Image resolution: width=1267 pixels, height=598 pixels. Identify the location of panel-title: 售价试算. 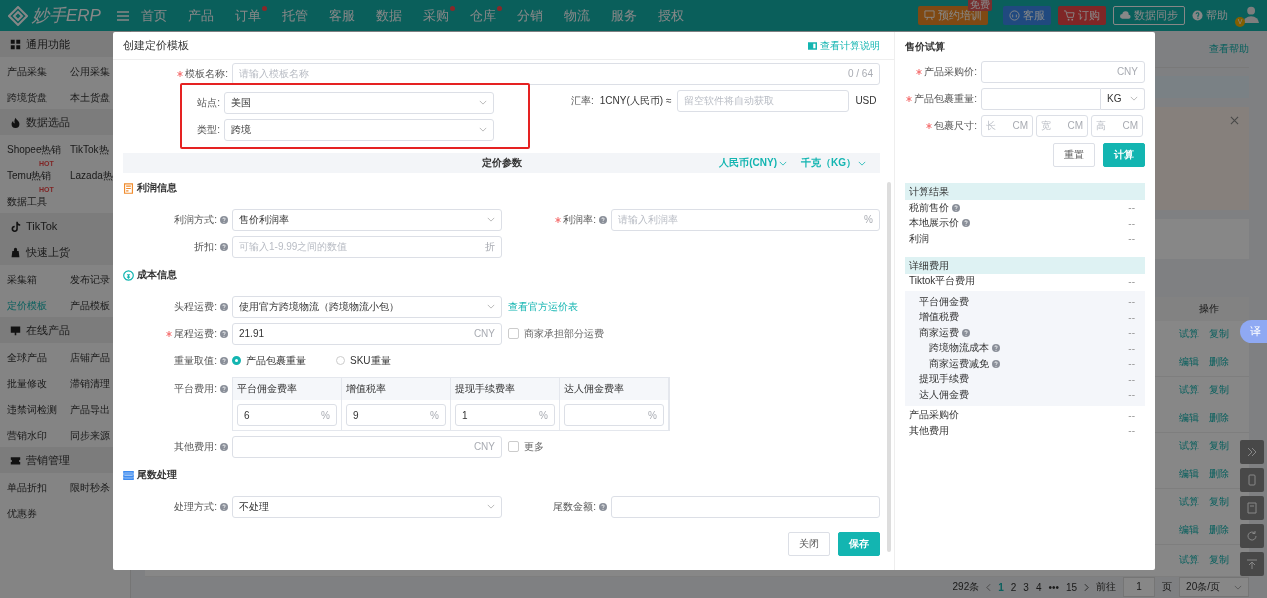
(925, 47).